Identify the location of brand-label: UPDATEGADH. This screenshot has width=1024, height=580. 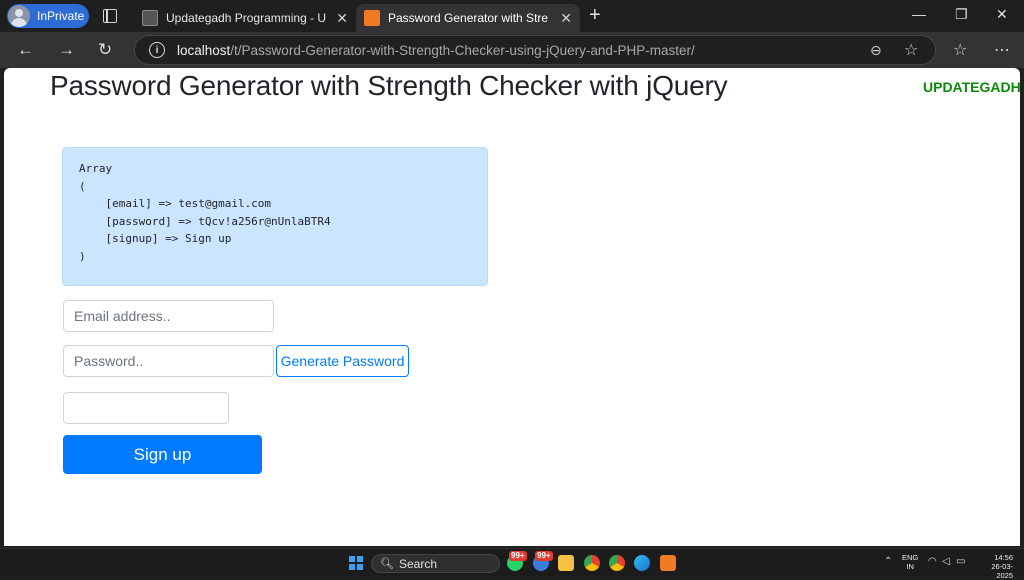
(971, 87).